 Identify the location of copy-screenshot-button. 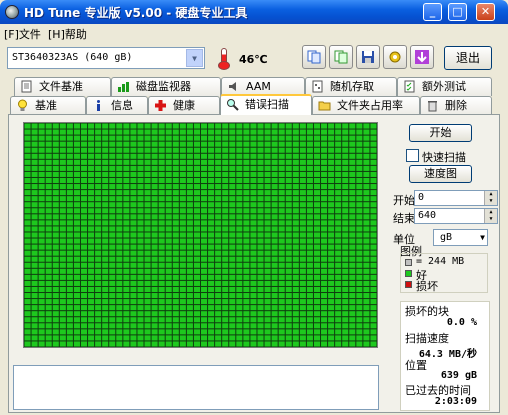
(341, 57).